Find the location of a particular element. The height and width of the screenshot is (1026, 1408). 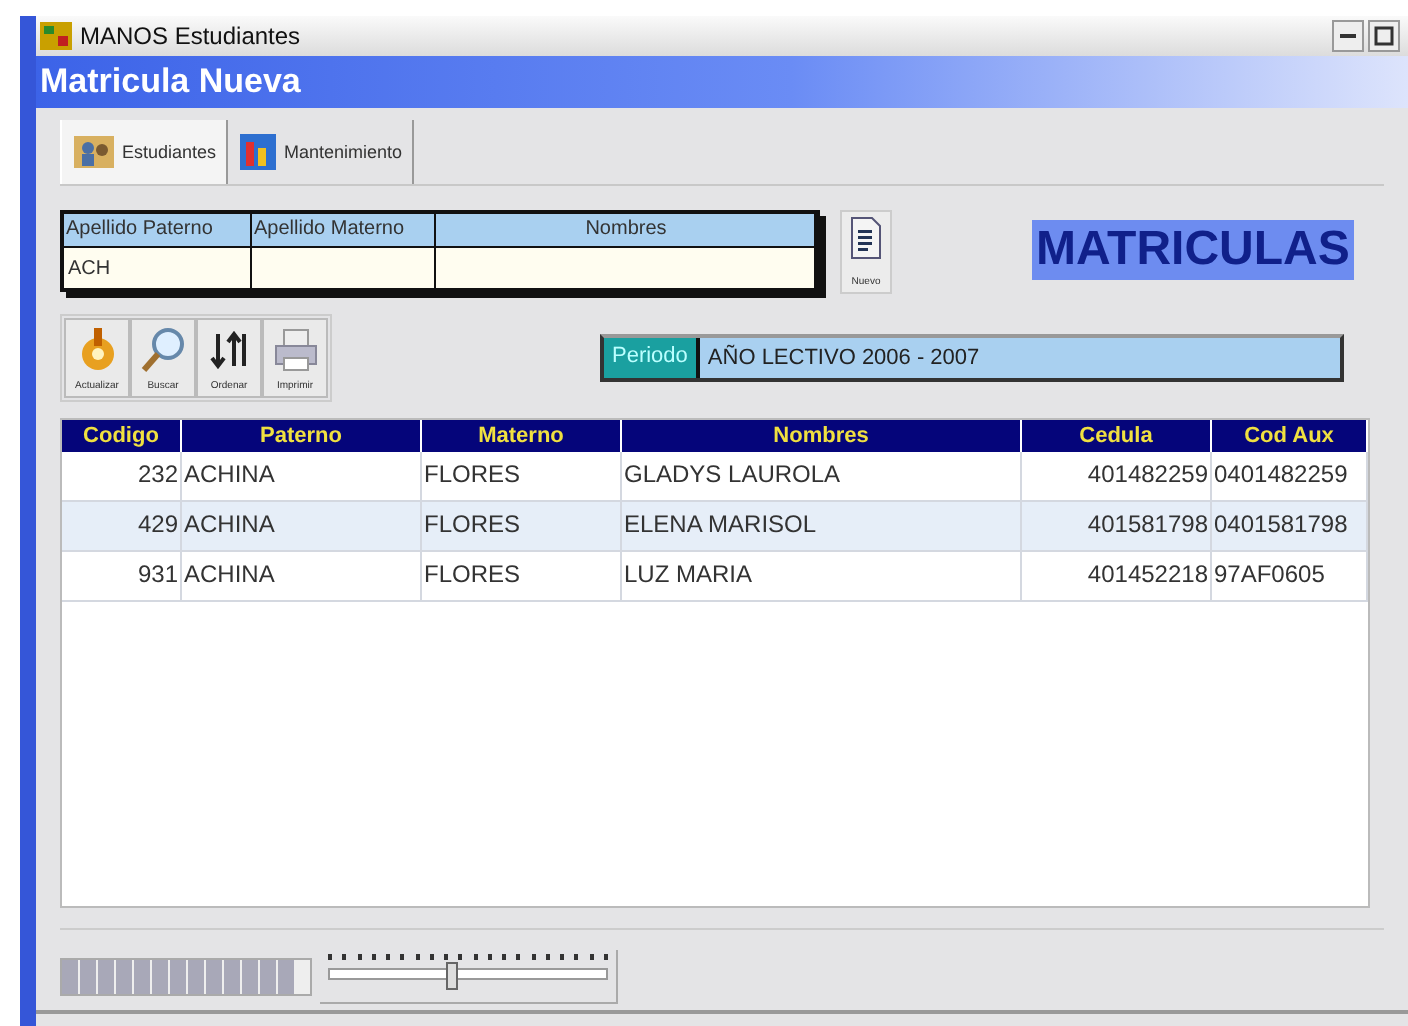

table-cell: 429 is located at coordinates (157, 524).